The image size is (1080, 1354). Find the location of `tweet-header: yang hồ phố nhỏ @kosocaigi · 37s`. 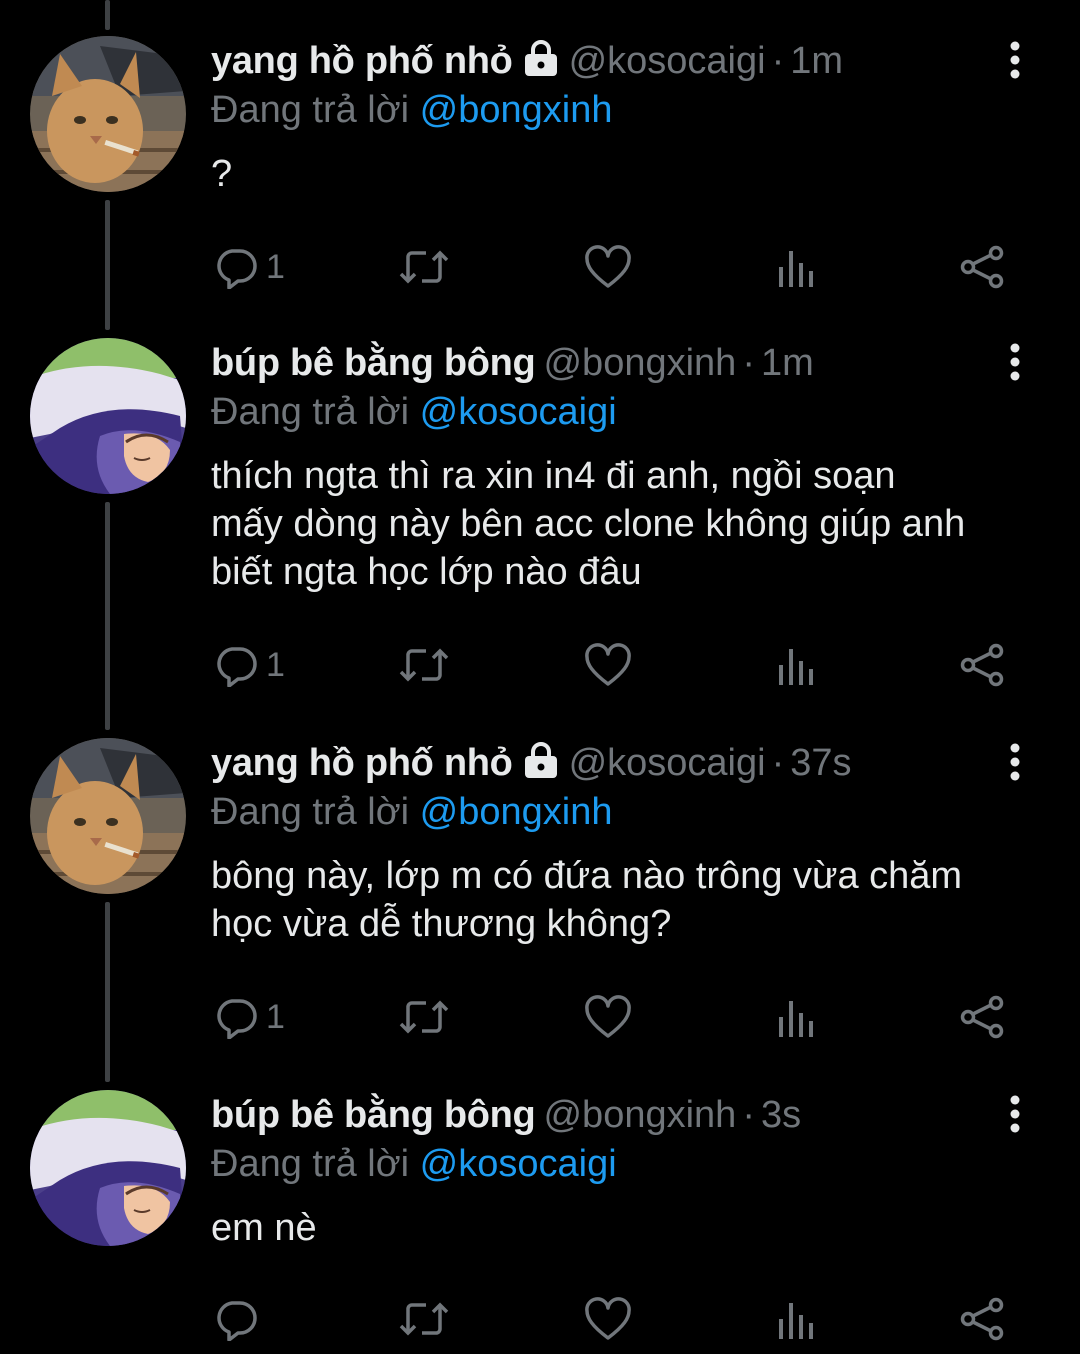

tweet-header: yang hồ phố nhỏ @kosocaigi · 37s is located at coordinates (625, 763).